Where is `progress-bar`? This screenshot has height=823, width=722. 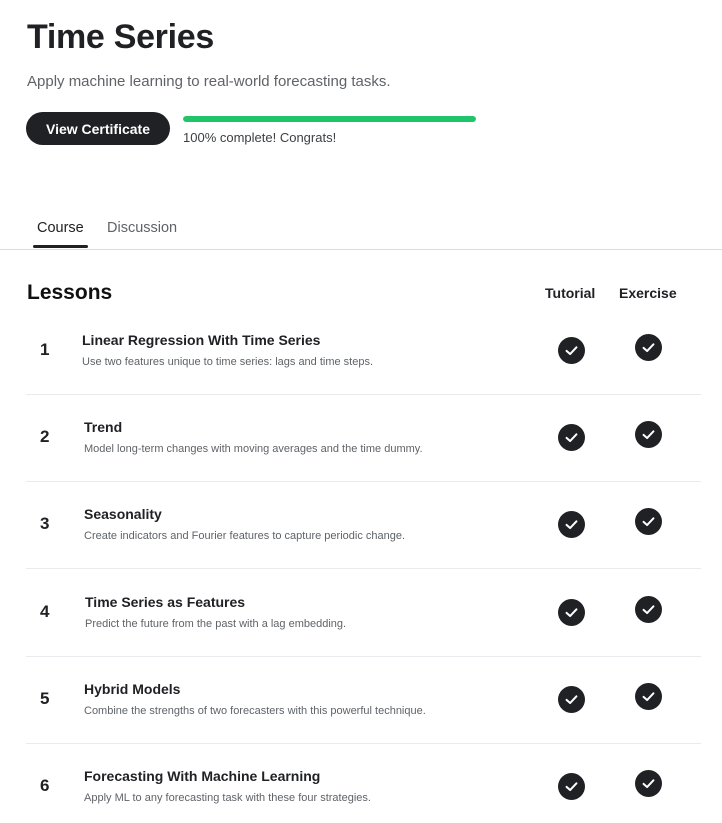
progress-bar is located at coordinates (329, 119).